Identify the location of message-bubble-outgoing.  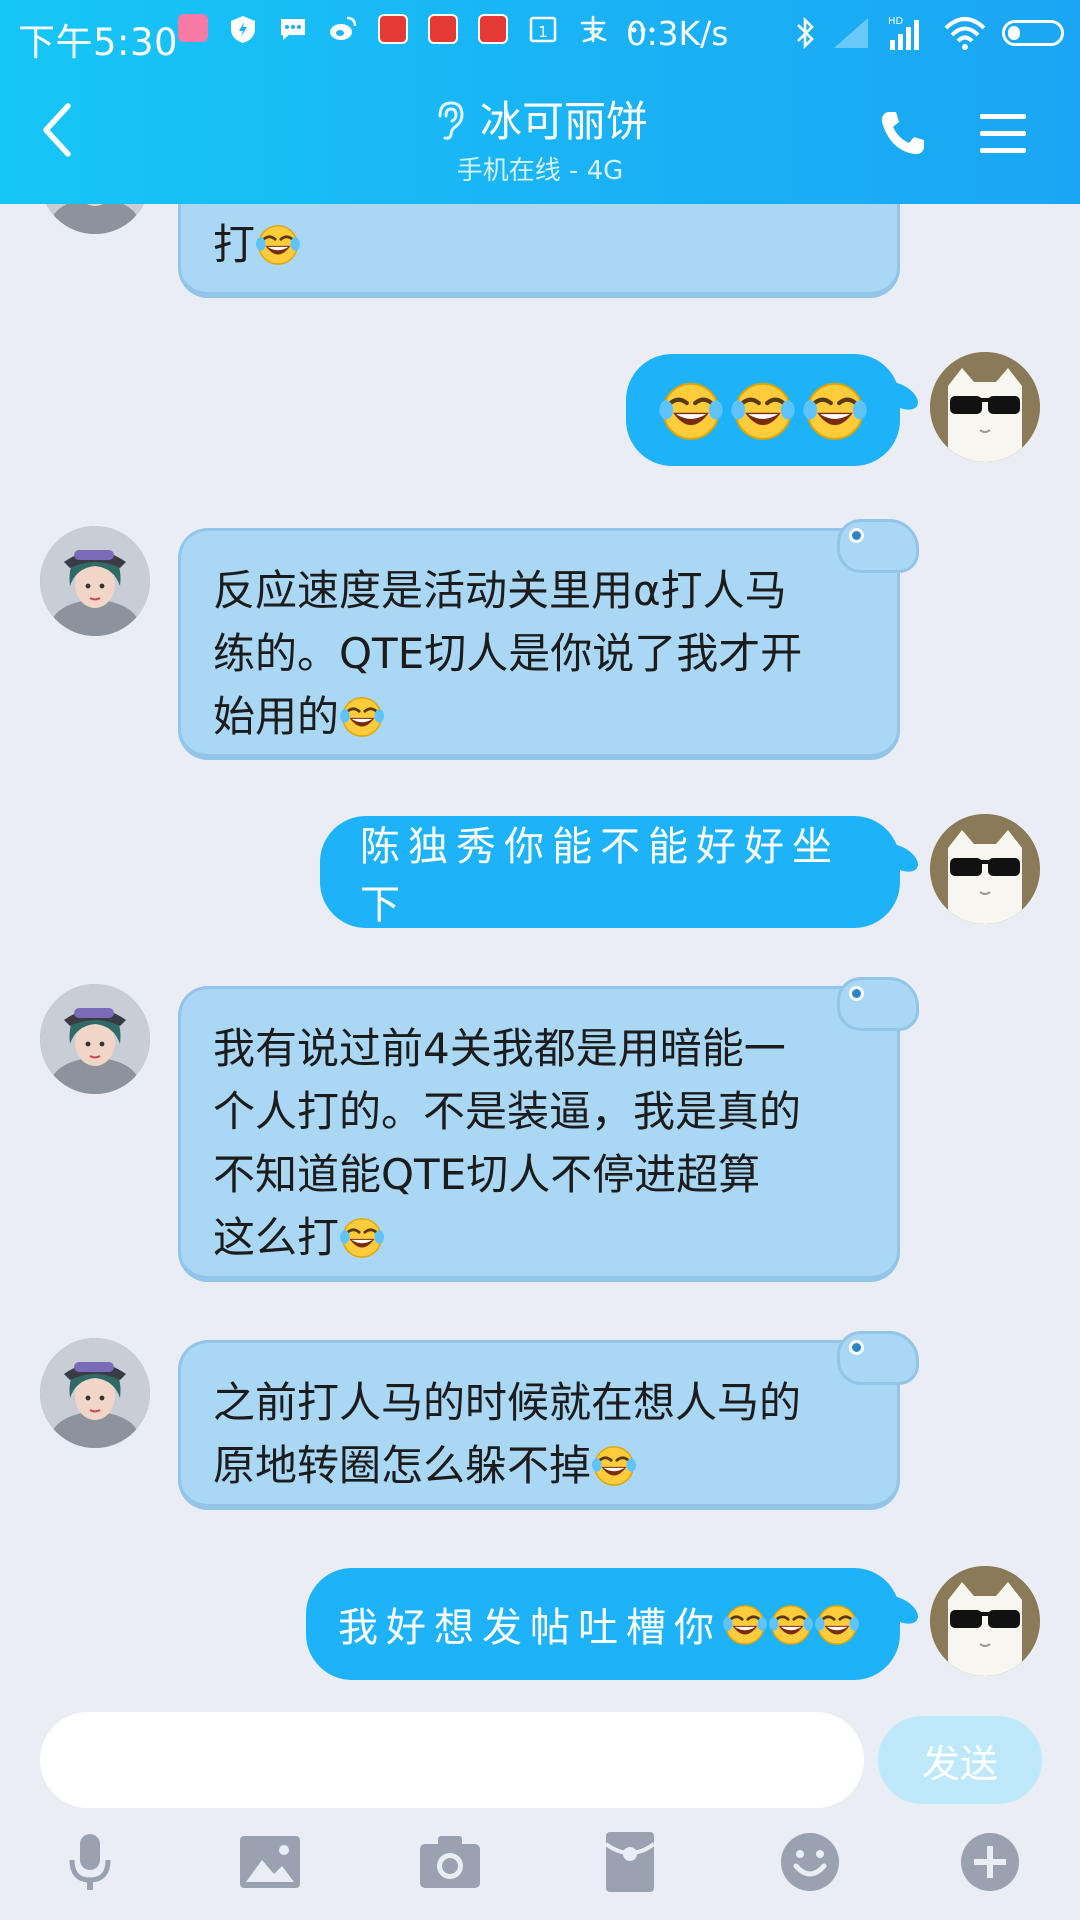
(772, 410).